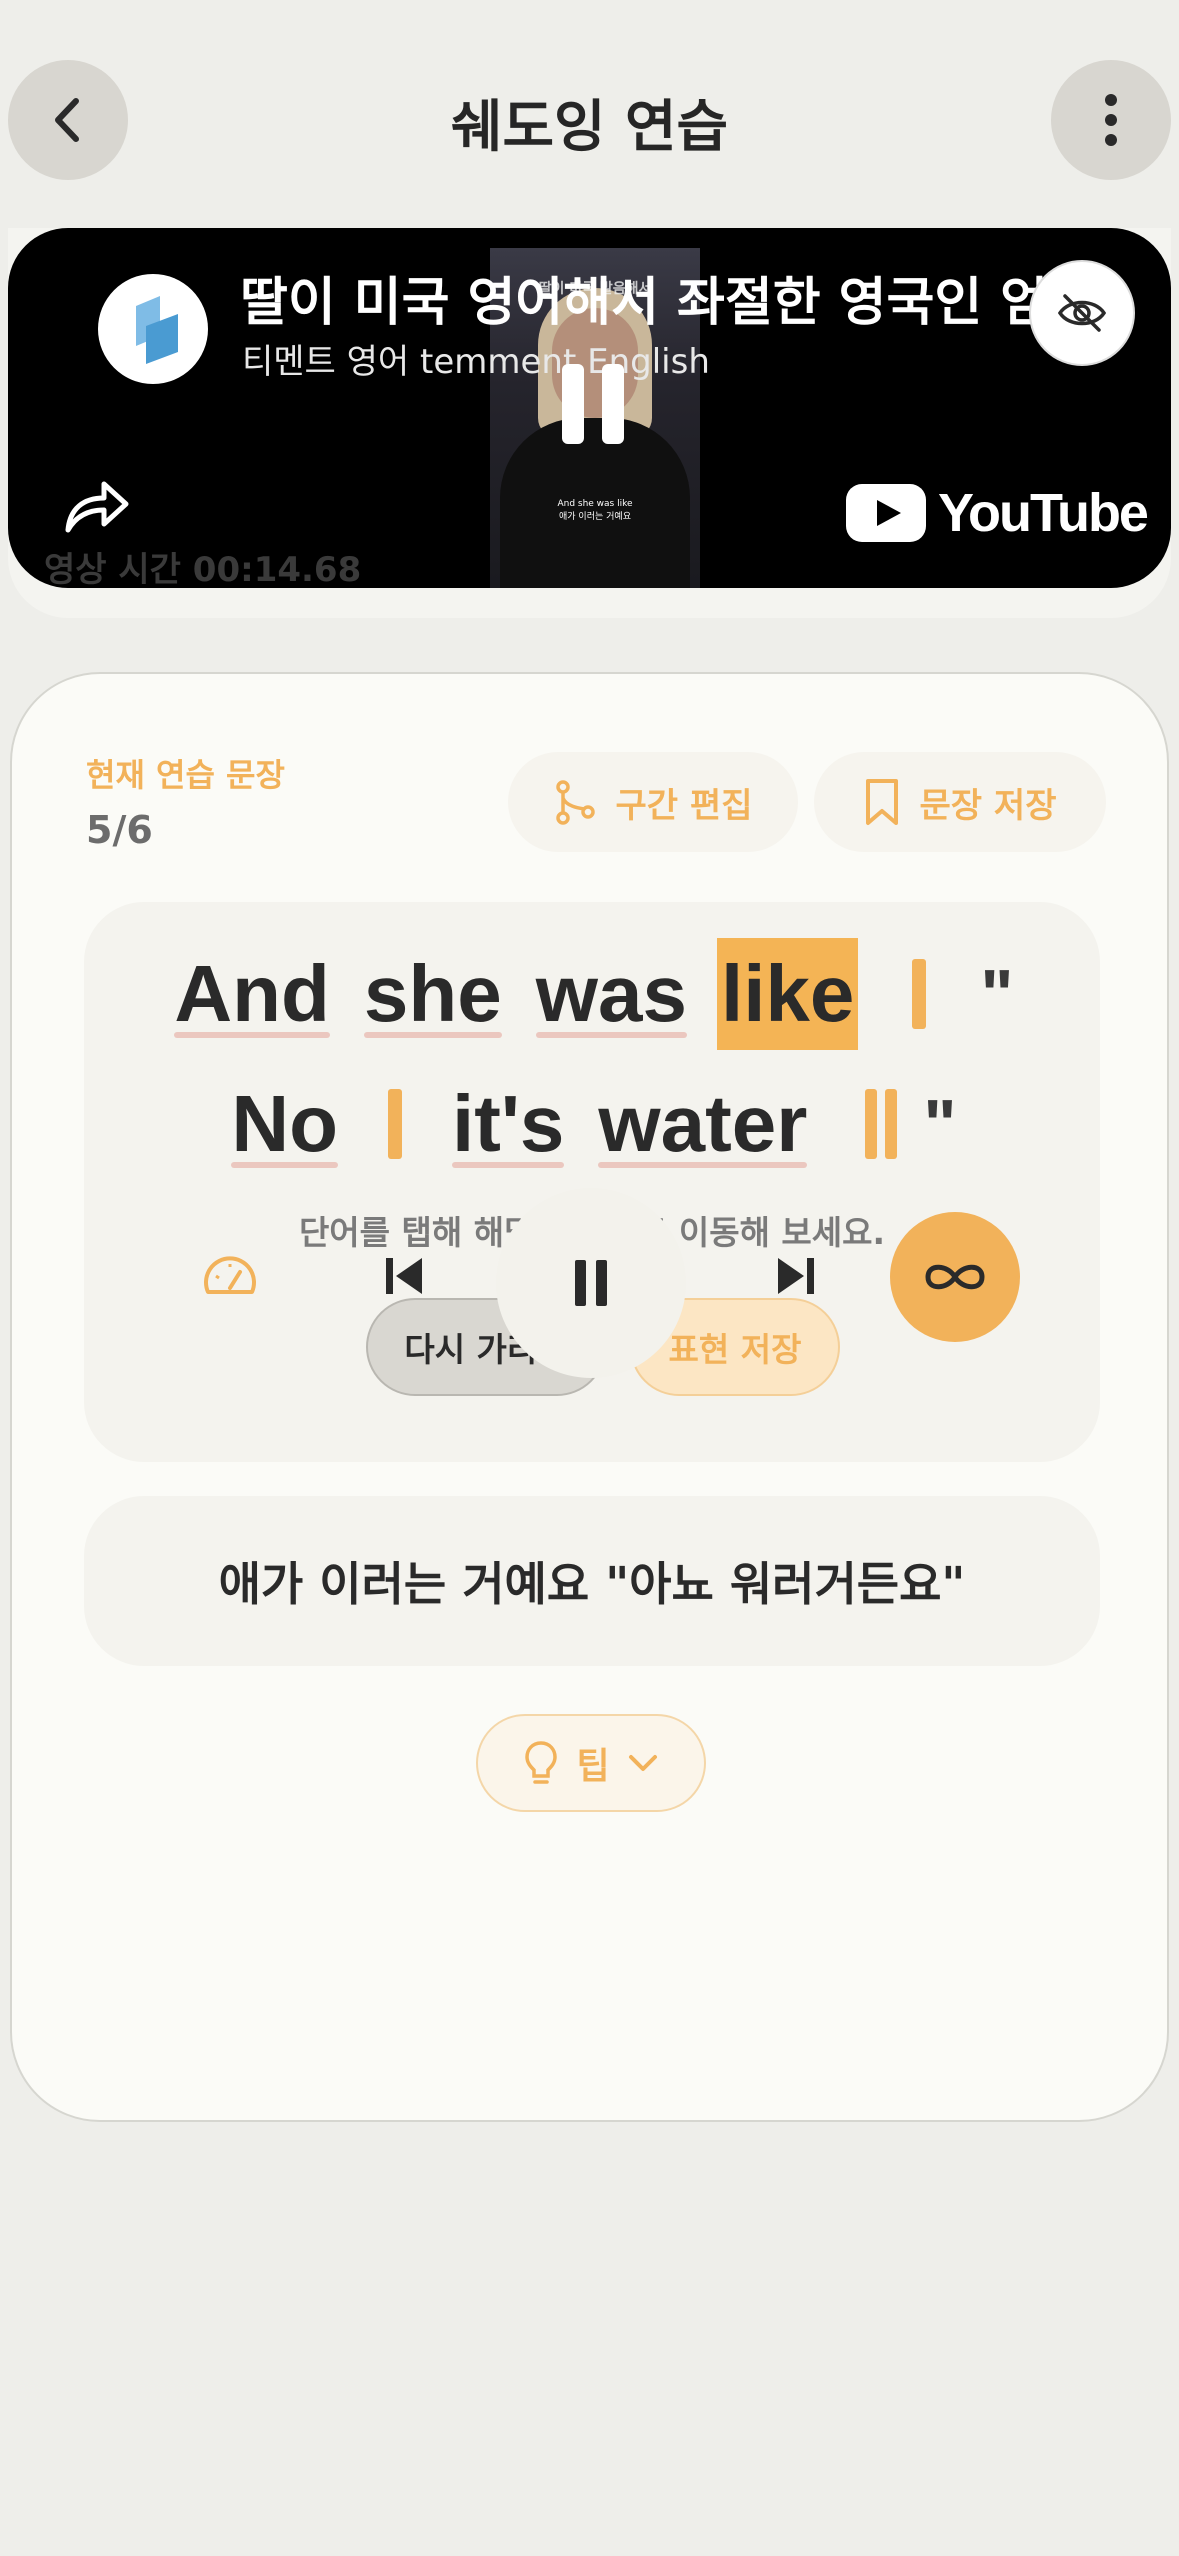 This screenshot has height=2556, width=1179. I want to click on loop-button, so click(955, 1277).